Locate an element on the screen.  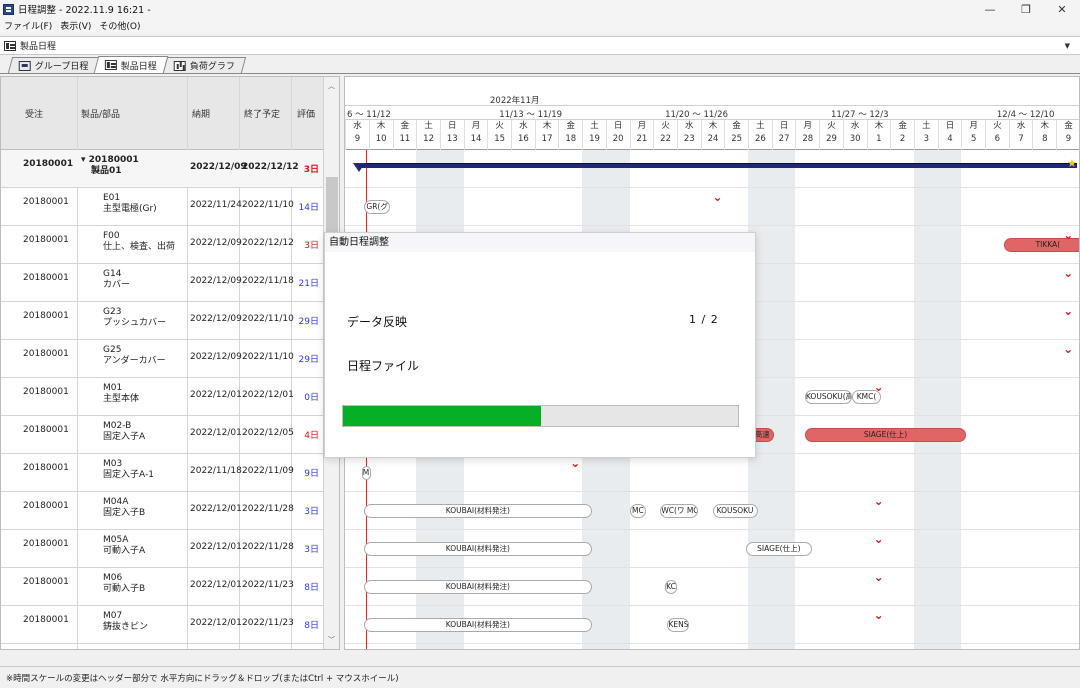
chevron-up-icon: ︿ is located at coordinates (331, 86).